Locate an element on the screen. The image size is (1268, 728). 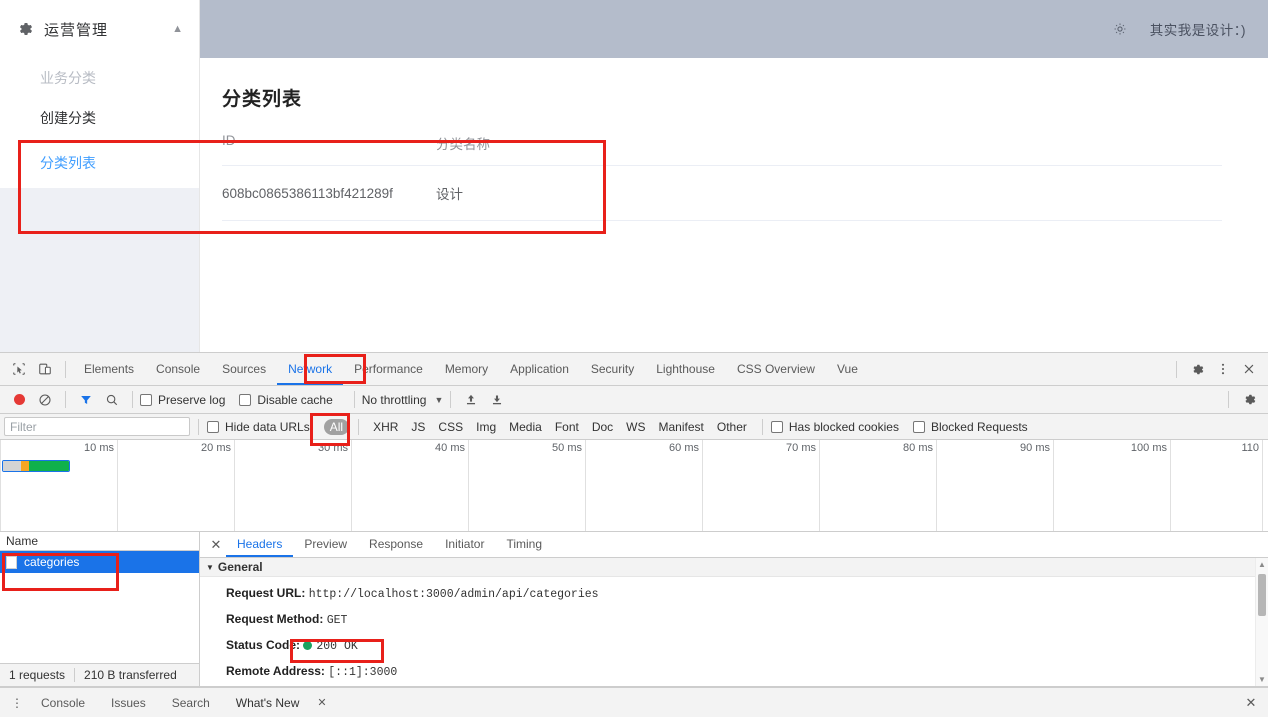
details-tab-timing: Timing is located at coordinates (524, 544).